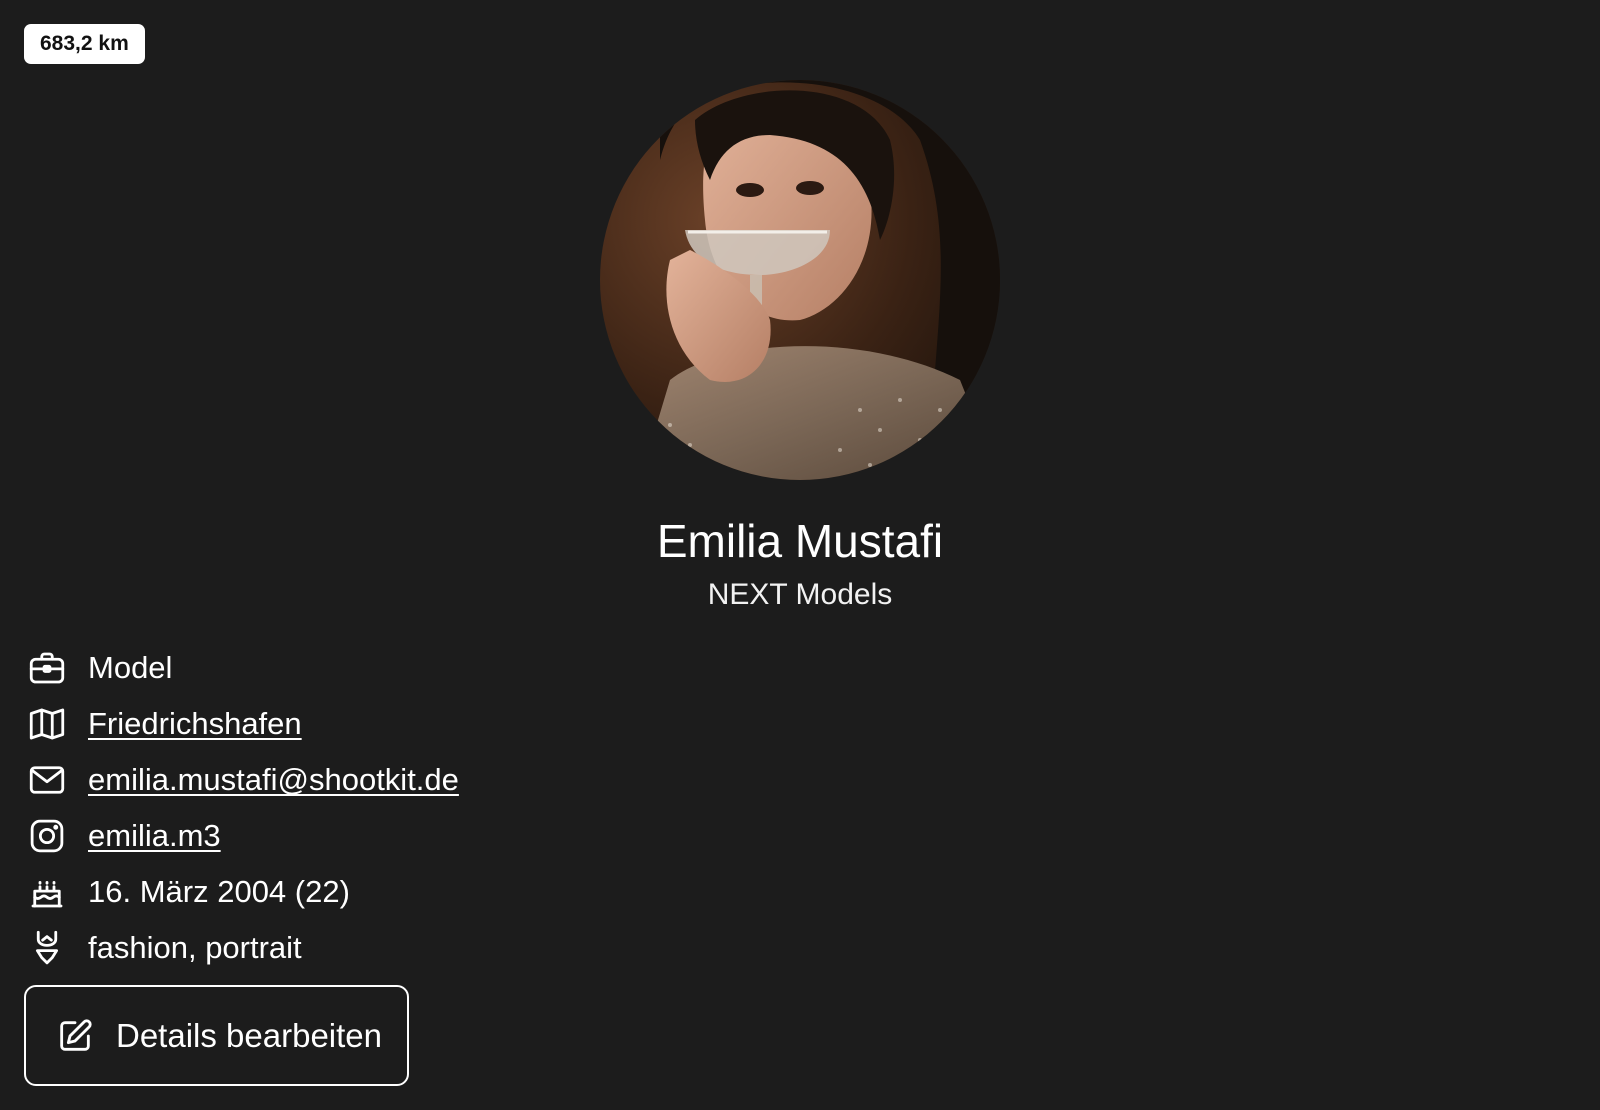 The height and width of the screenshot is (1110, 1600). I want to click on distance-badge: 683,2 km, so click(84, 44).